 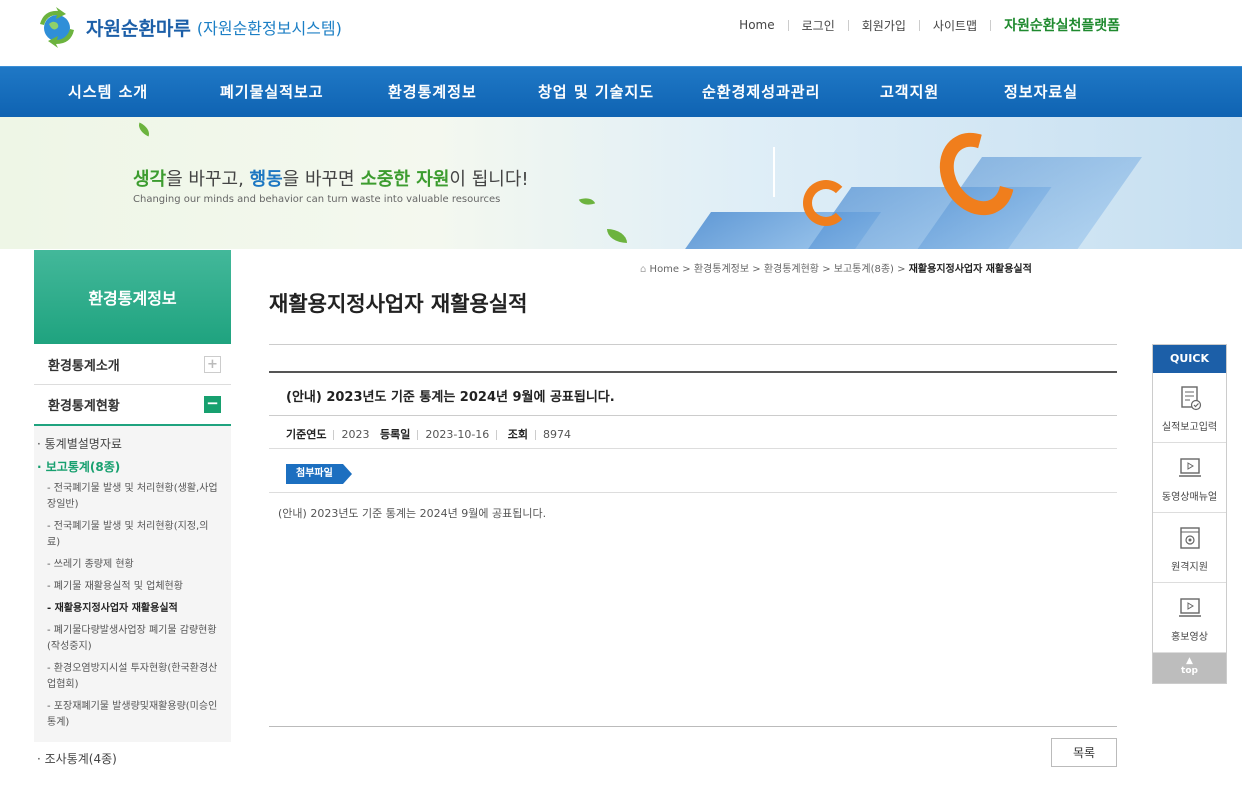 I want to click on slogan-part: 이 됩니다!, so click(x=489, y=179).